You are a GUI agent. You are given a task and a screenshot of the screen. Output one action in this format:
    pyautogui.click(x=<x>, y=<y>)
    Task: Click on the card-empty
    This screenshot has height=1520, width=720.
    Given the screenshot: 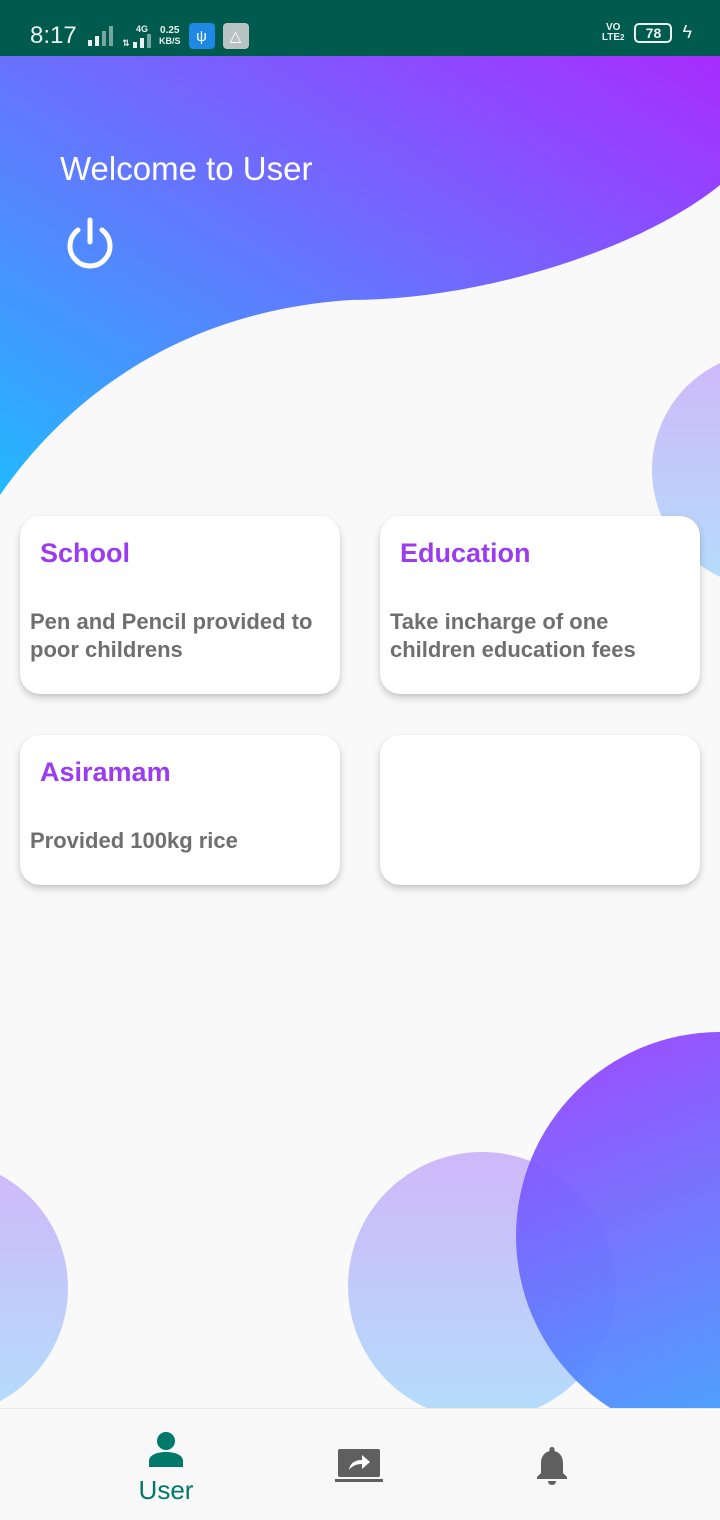 What is the action you would take?
    pyautogui.click(x=540, y=810)
    